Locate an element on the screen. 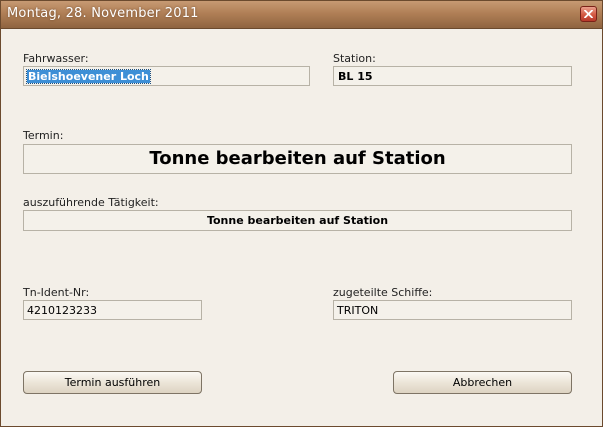 The image size is (603, 427). close-x-icon is located at coordinates (588, 14).